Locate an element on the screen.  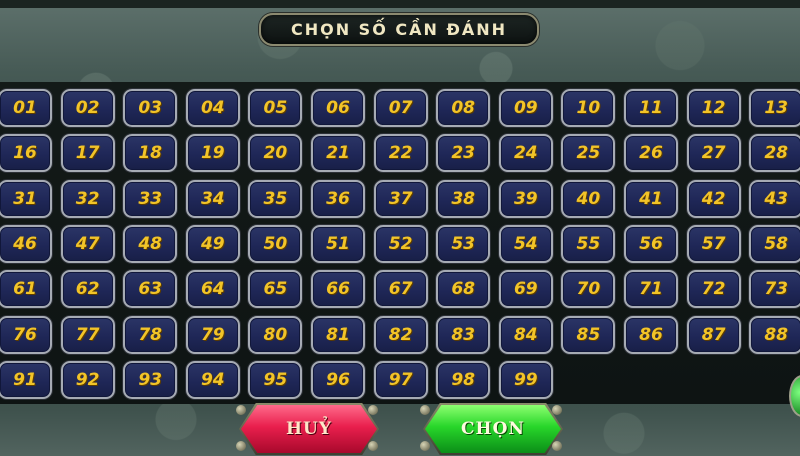
number-cell: 83 is located at coordinates (463, 334).